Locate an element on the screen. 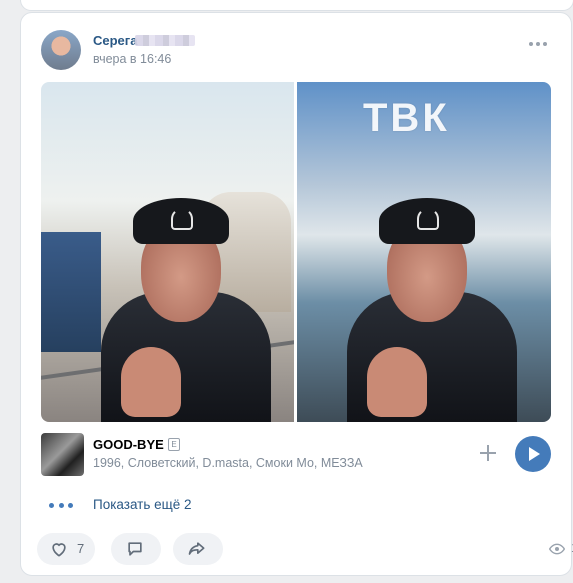 Image resolution: width=573 pixels, height=583 pixels. show-more-label: Показать ещё 2 is located at coordinates (142, 504).